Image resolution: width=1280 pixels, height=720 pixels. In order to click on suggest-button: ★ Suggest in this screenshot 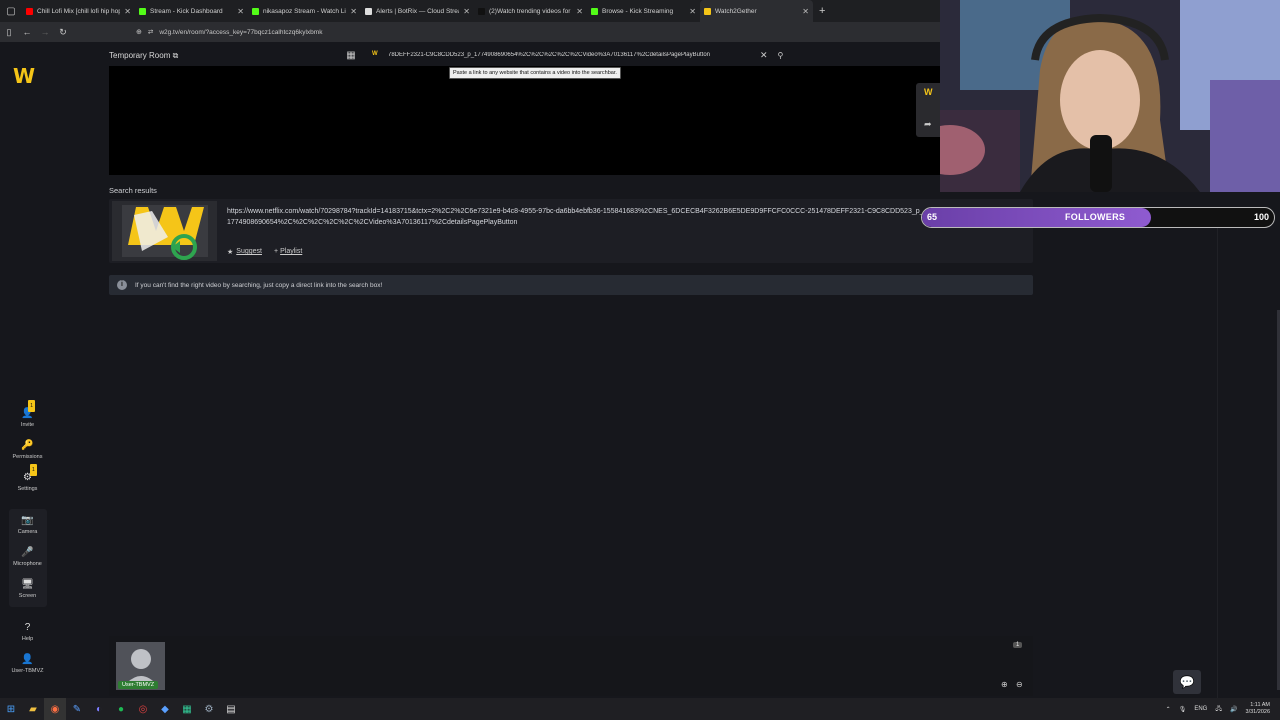, I will do `click(244, 252)`.